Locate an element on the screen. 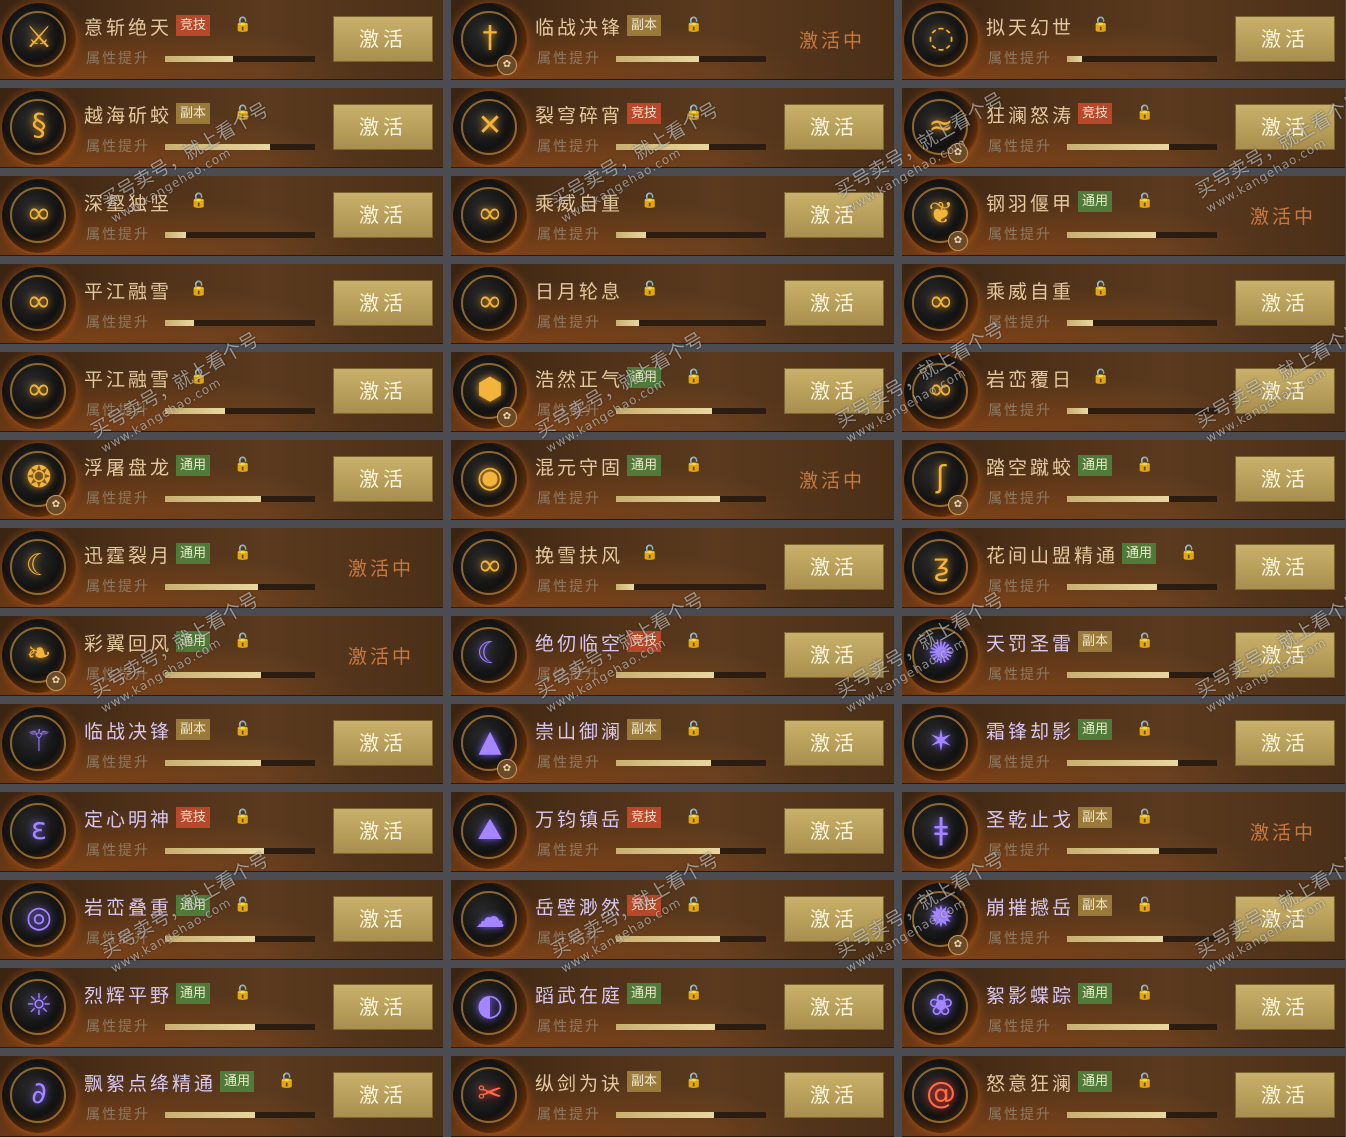 The width and height of the screenshot is (1346, 1137). talent-emblem: ◉ is located at coordinates (490, 480).